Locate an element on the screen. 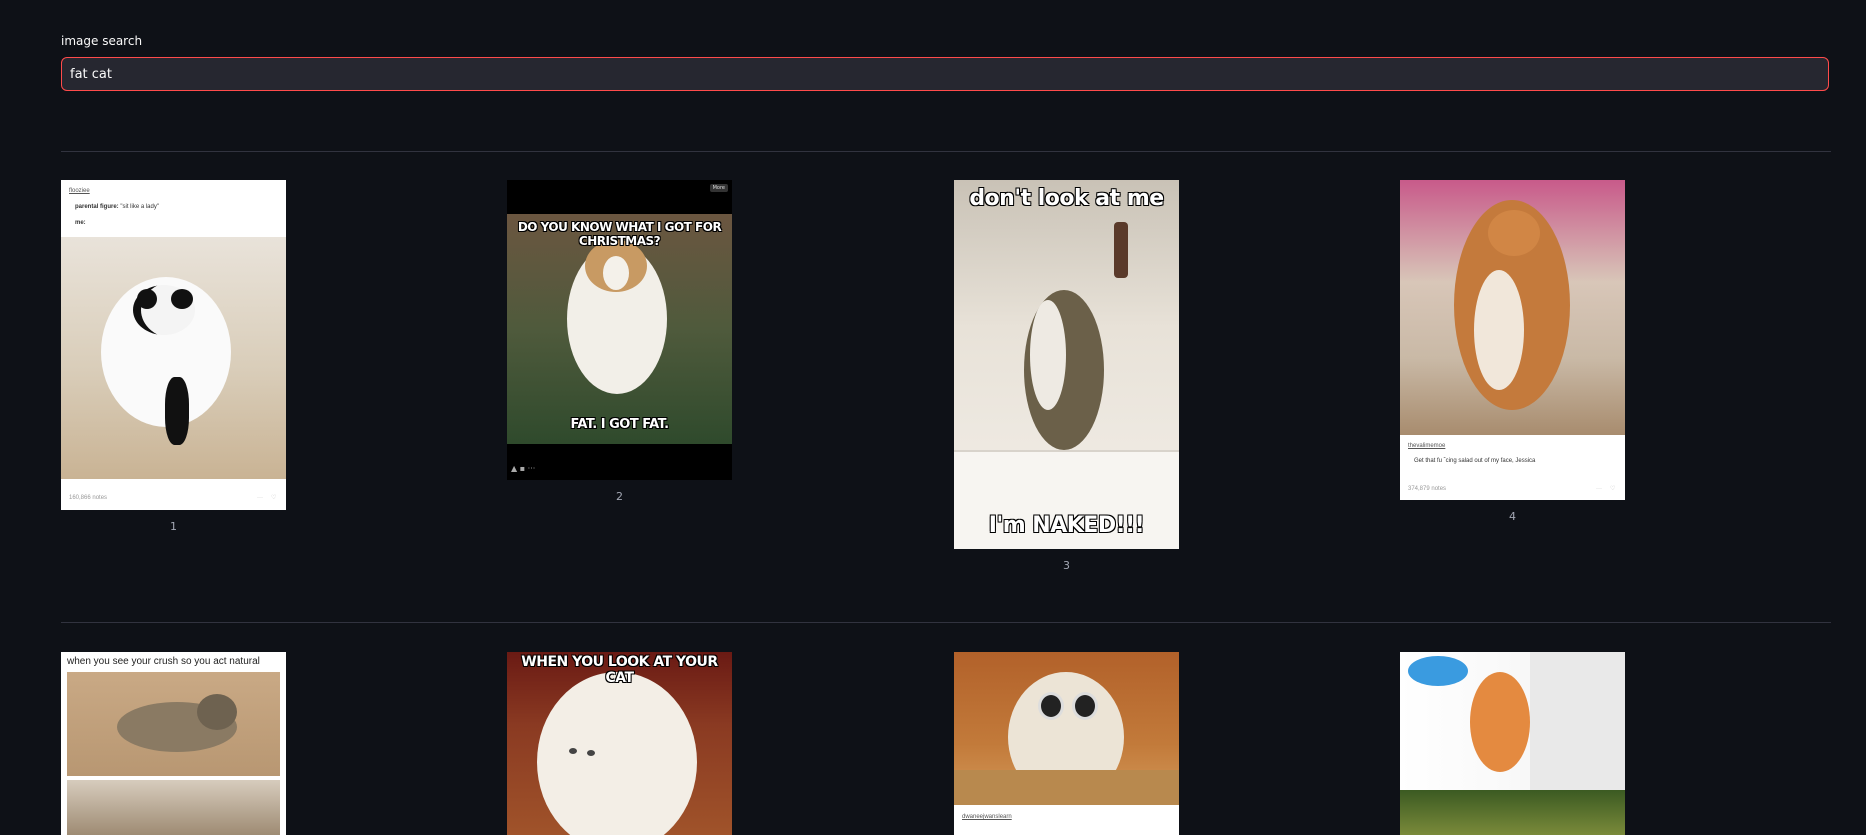  tumblr-source: thevalimemoe is located at coordinates (1427, 446).